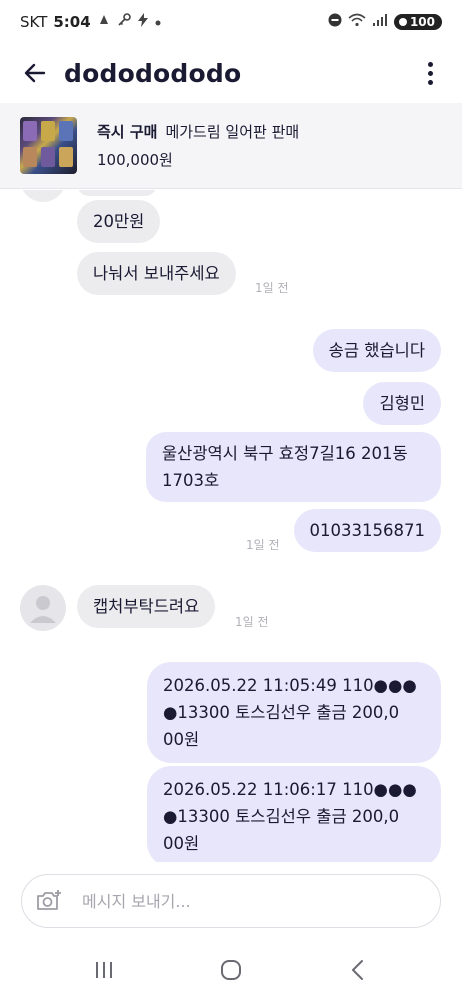  Describe the element at coordinates (153, 73) in the screenshot. I see `chat-title: dodododo​do` at that location.